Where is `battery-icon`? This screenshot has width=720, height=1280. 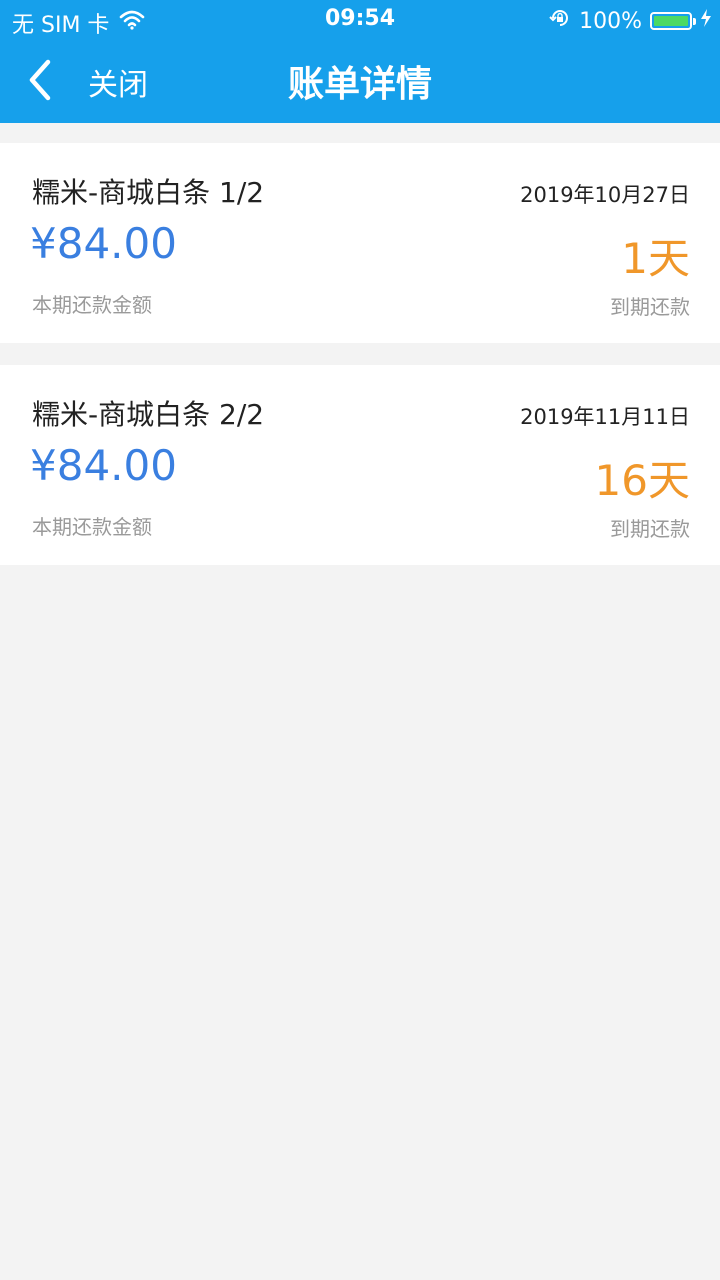
battery-icon is located at coordinates (673, 21).